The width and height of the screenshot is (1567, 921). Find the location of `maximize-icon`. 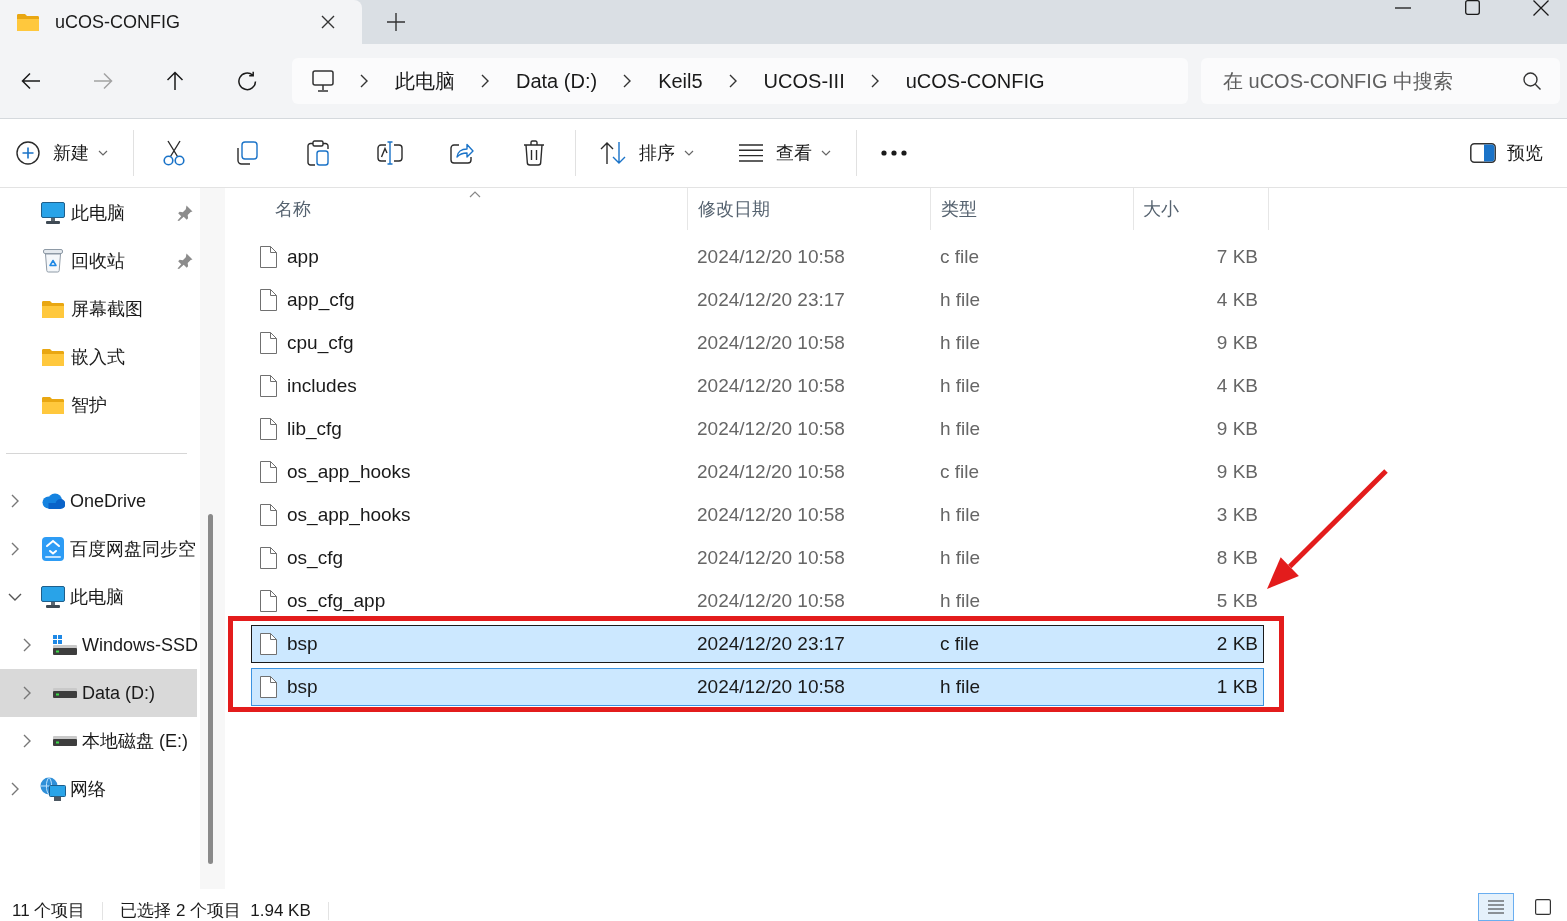

maximize-icon is located at coordinates (1472, 7).